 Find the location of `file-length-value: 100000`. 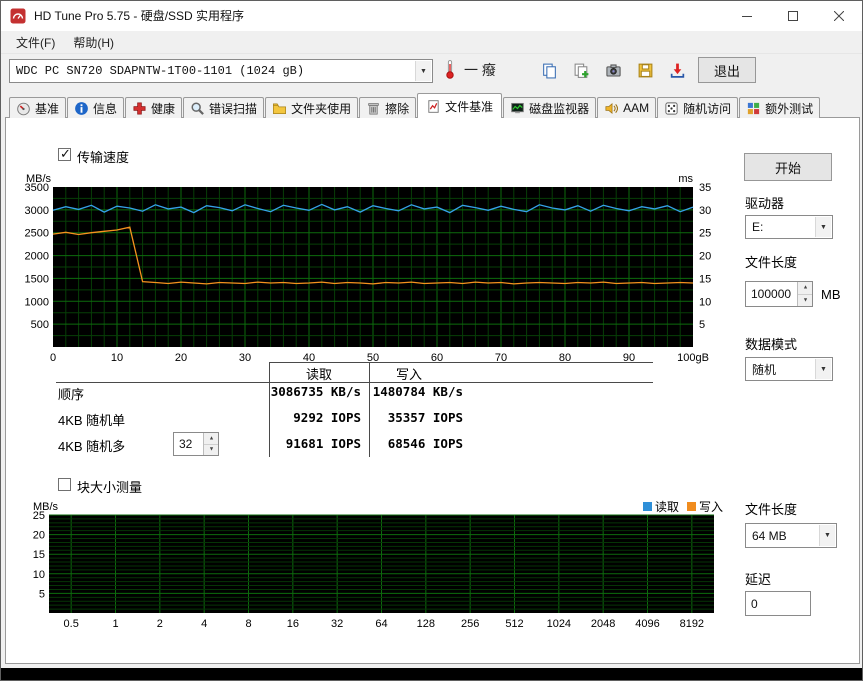

file-length-value: 100000 is located at coordinates (771, 294).